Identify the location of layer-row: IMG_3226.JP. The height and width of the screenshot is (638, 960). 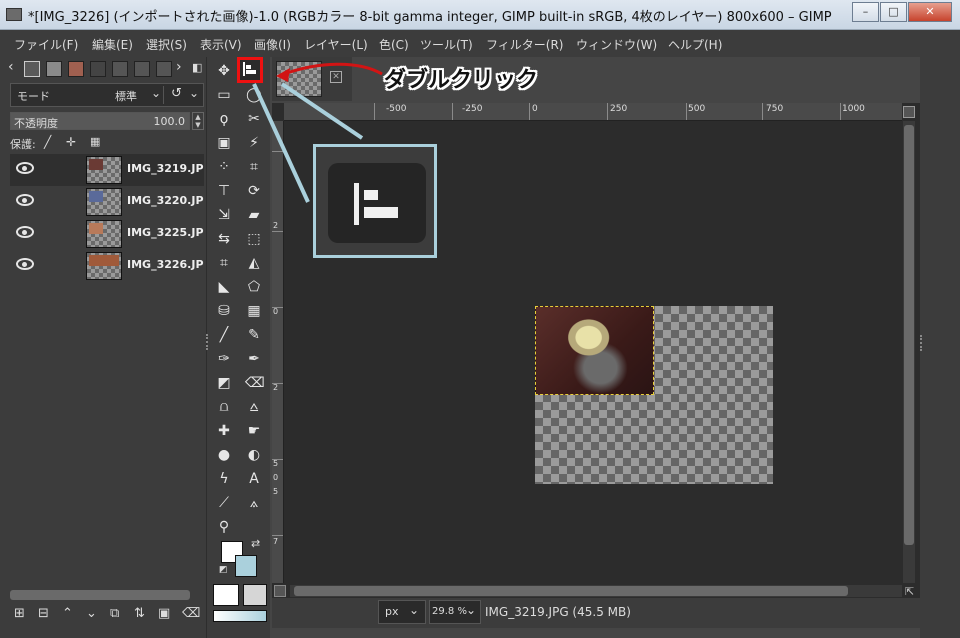
(107, 266).